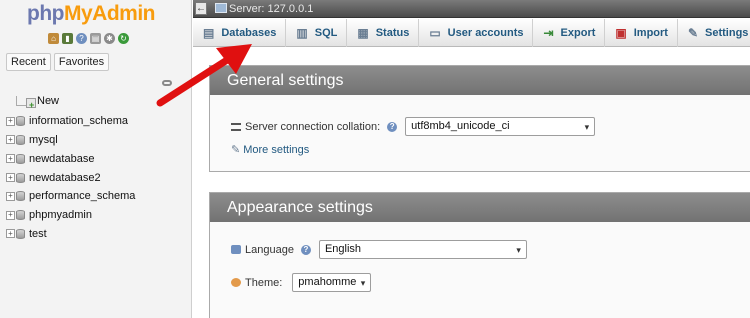 This screenshot has width=750, height=318. Describe the element at coordinates (271, 9) in the screenshot. I see `server-breadcrumb: Server: 127.0.0.1` at that location.